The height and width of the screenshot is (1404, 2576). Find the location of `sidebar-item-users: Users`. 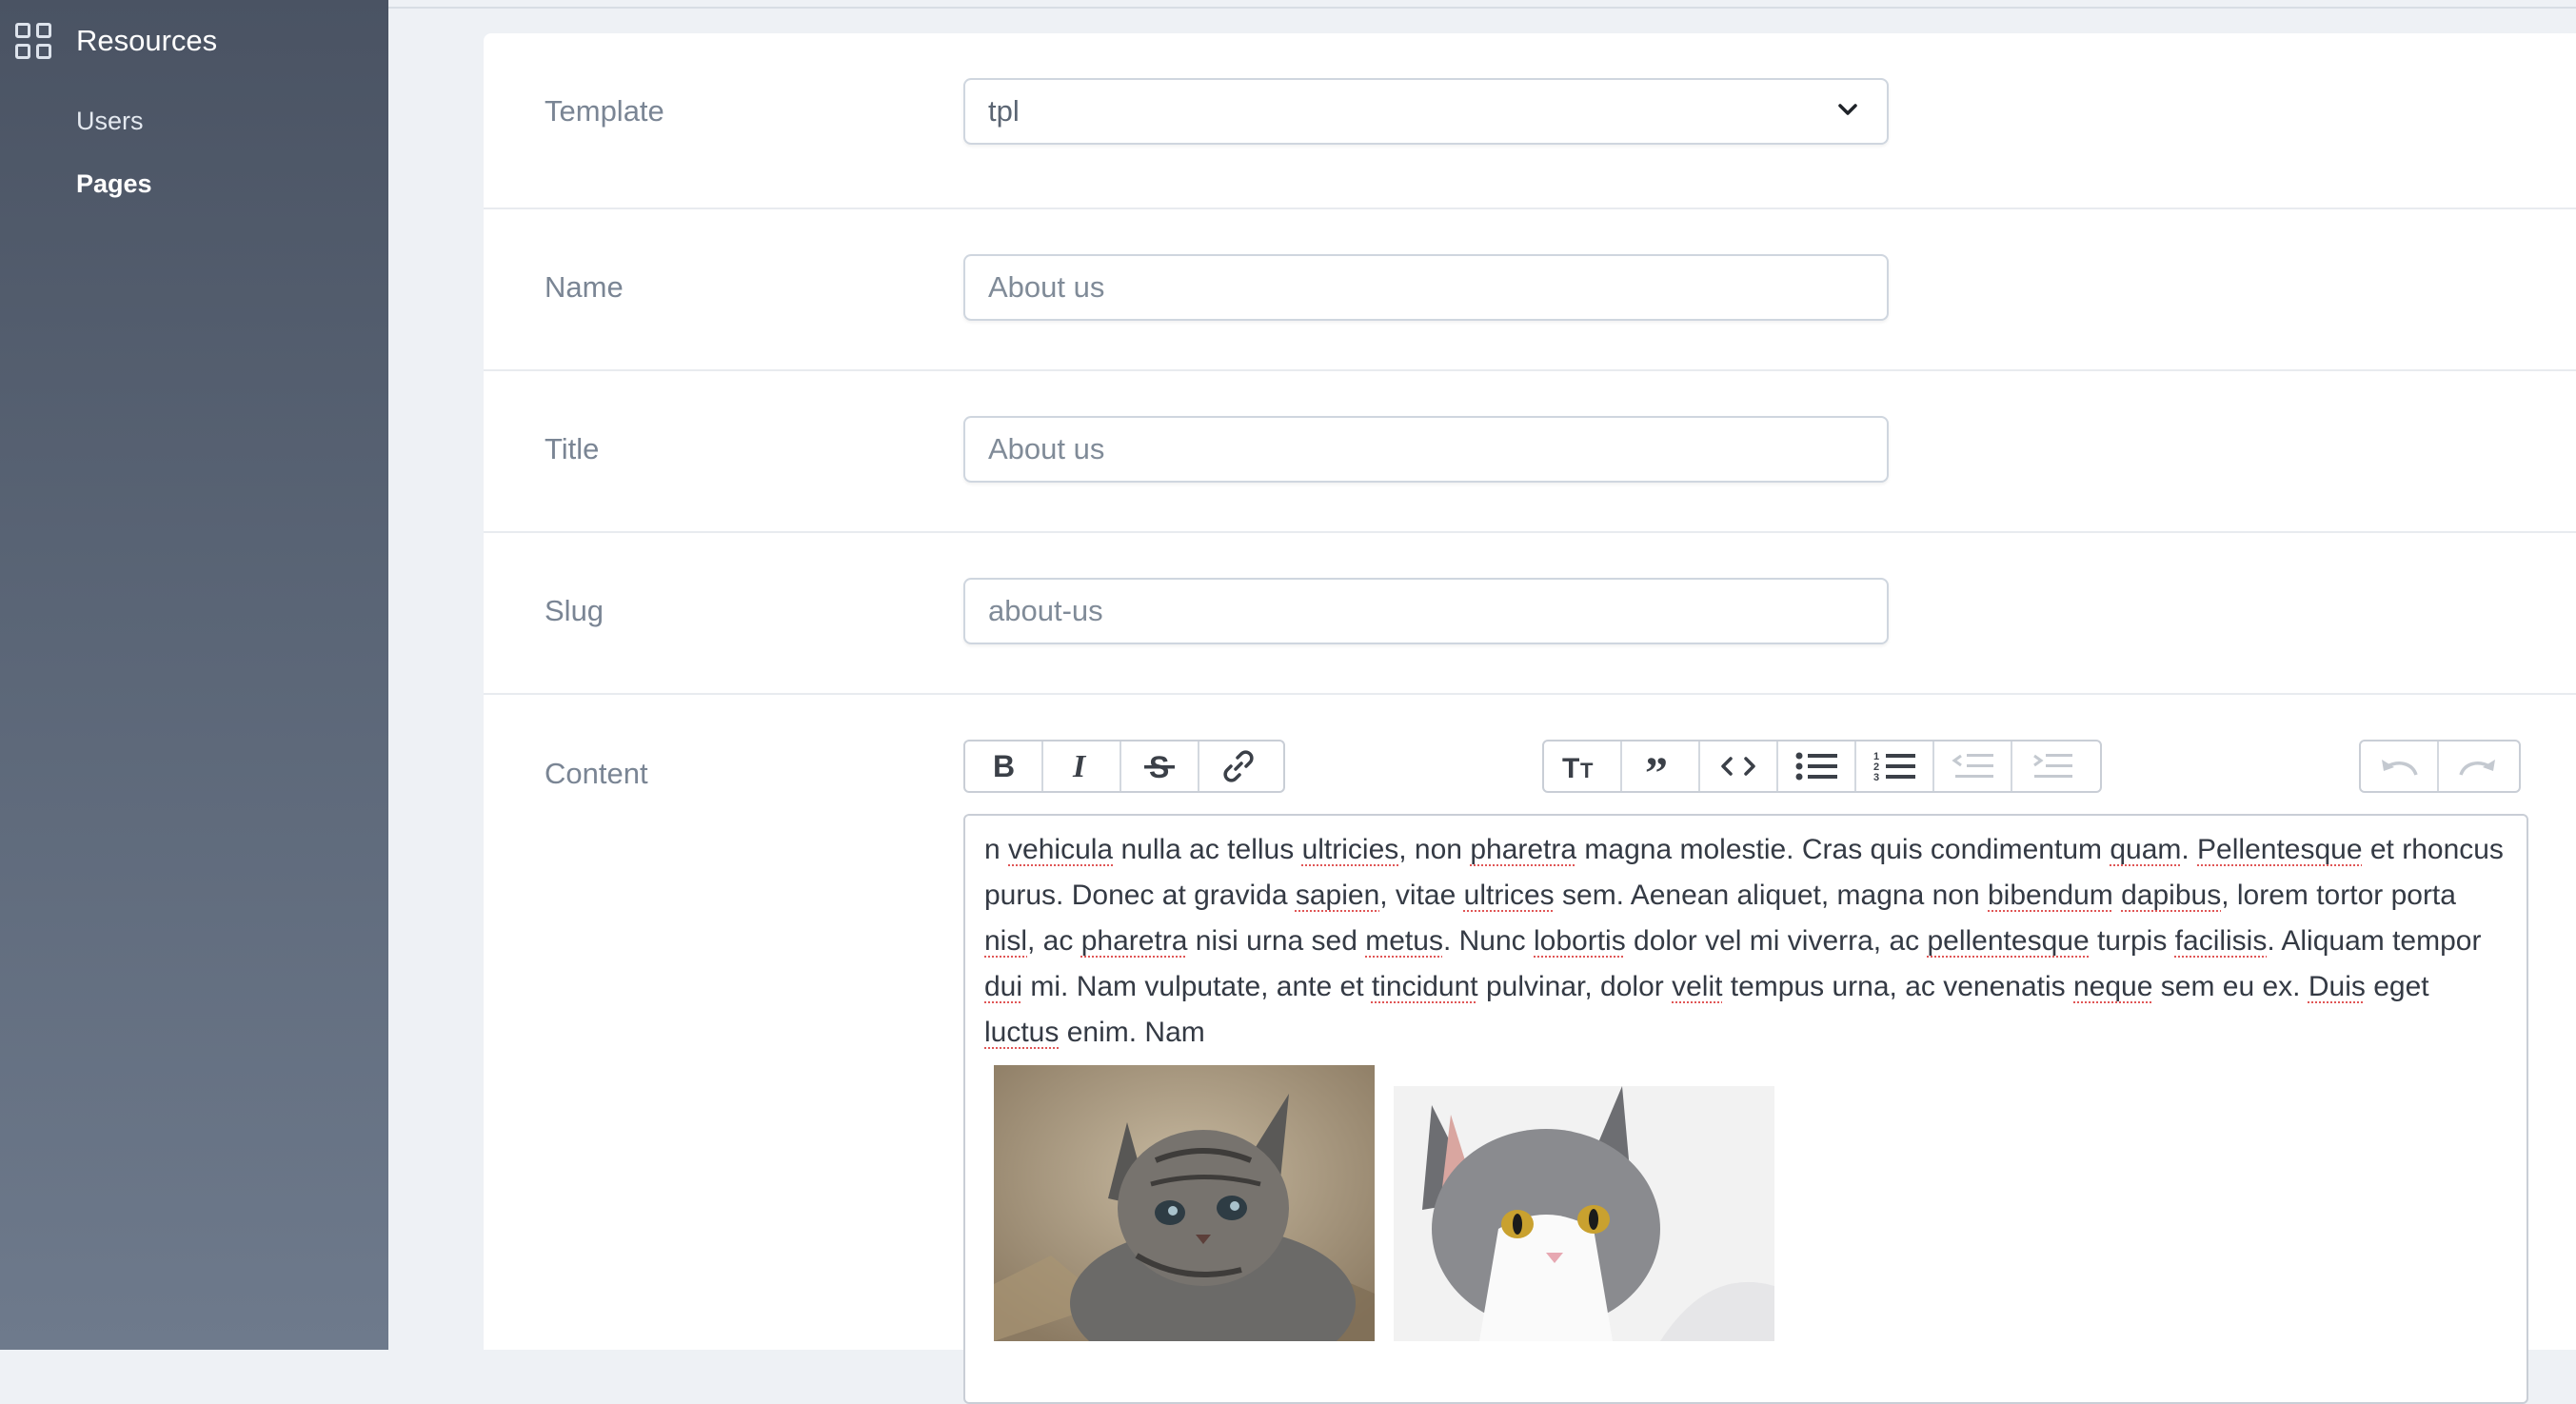

sidebar-item-users: Users is located at coordinates (110, 121).